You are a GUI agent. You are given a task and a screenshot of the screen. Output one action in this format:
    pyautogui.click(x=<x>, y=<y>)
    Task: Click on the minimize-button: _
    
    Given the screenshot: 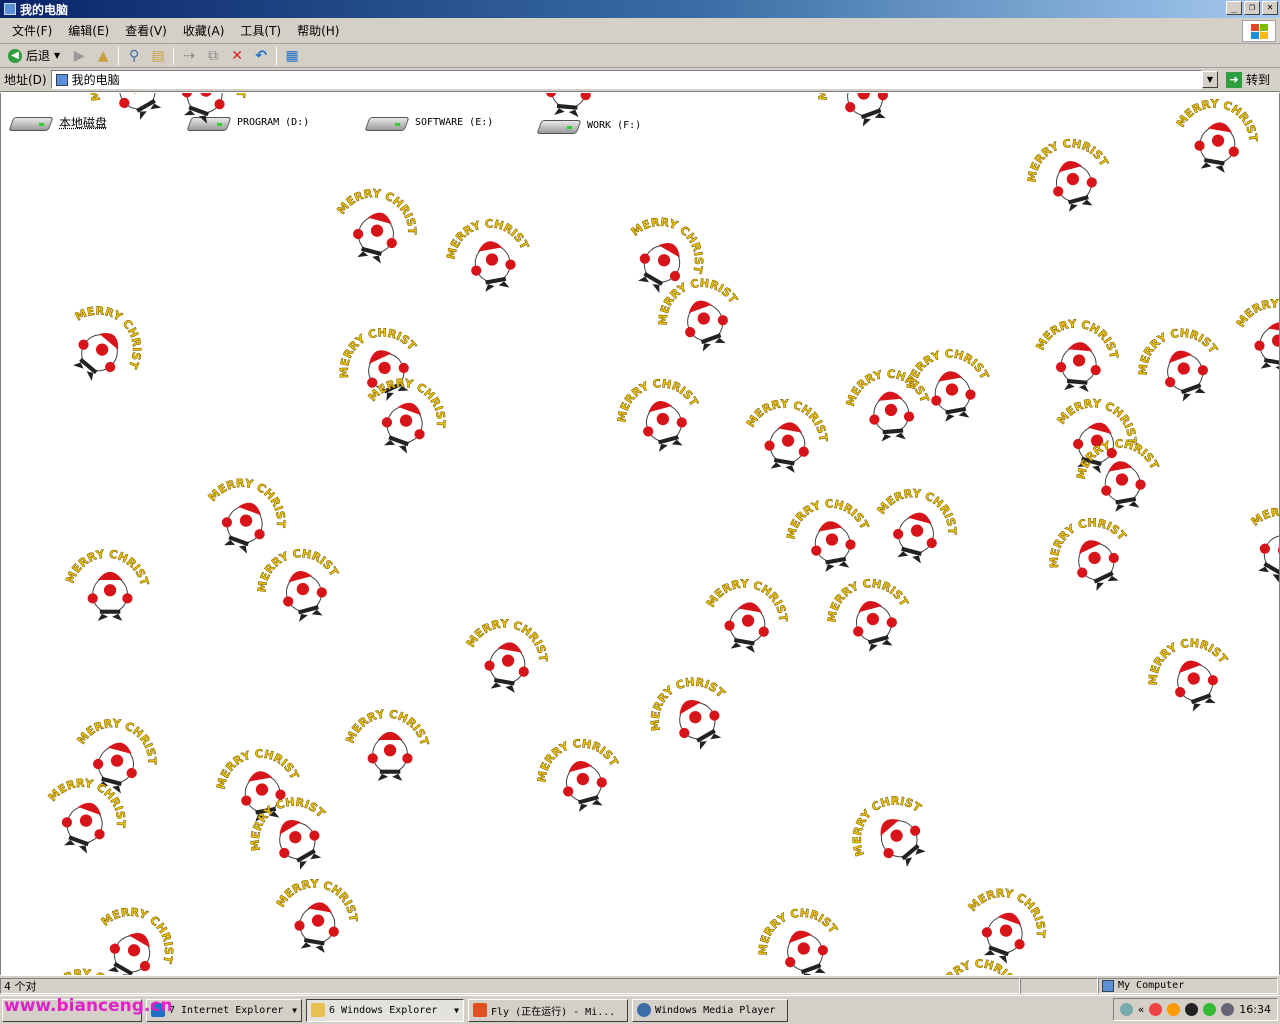 What is the action you would take?
    pyautogui.click(x=1234, y=8)
    